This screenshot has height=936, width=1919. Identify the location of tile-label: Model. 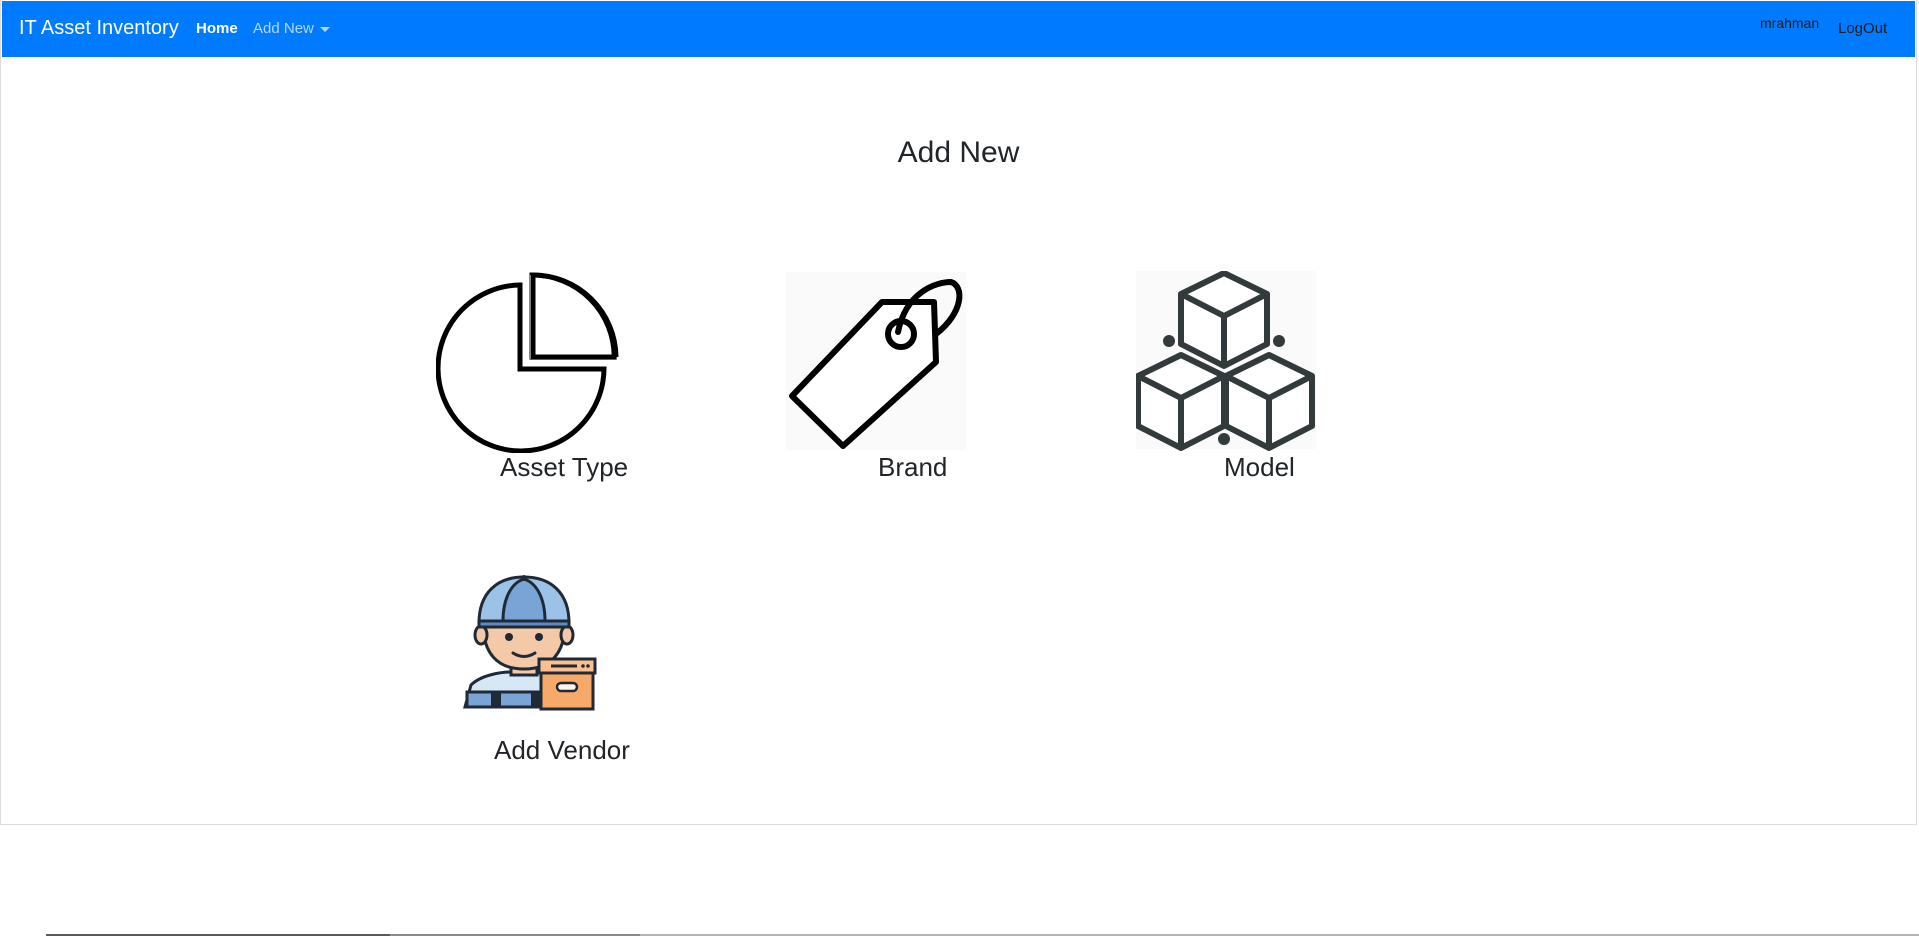
(1259, 467).